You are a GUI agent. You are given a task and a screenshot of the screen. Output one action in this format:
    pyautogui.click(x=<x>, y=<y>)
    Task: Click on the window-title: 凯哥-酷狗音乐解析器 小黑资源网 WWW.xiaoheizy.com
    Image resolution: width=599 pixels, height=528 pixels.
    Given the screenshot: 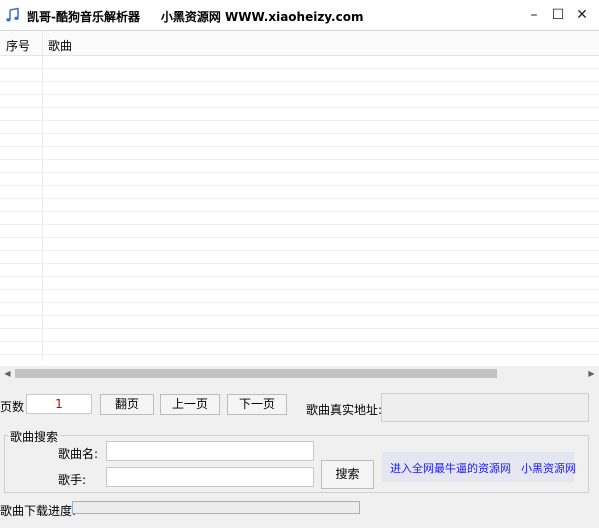 What is the action you would take?
    pyautogui.click(x=195, y=17)
    